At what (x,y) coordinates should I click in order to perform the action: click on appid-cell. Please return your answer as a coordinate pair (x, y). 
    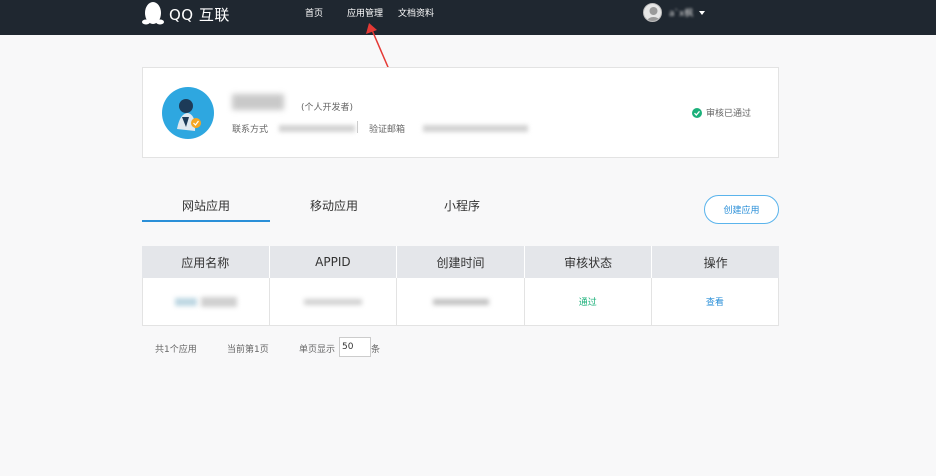
    Looking at the image, I should click on (334, 301).